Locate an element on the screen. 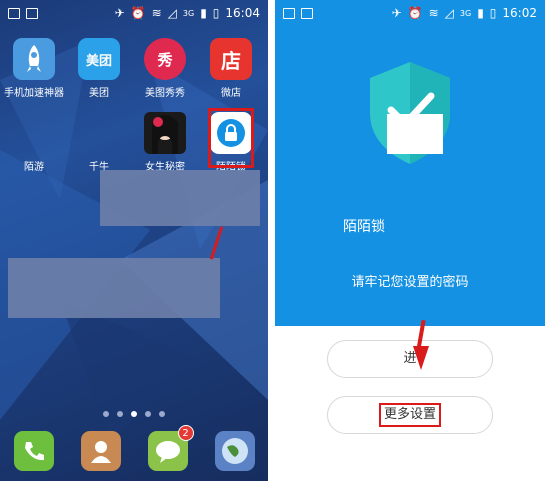  unread-badge: 2 is located at coordinates (185, 433).